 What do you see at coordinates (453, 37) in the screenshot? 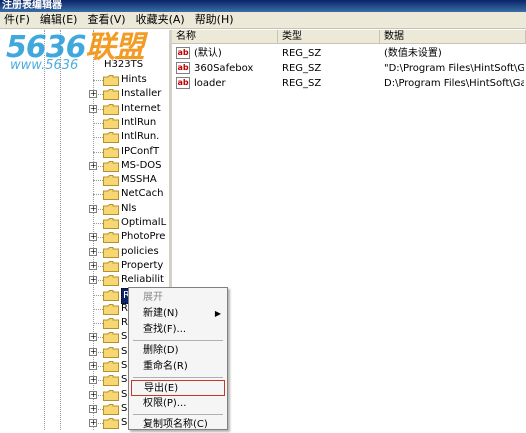
I see `column-header-data: 数据` at bounding box center [453, 37].